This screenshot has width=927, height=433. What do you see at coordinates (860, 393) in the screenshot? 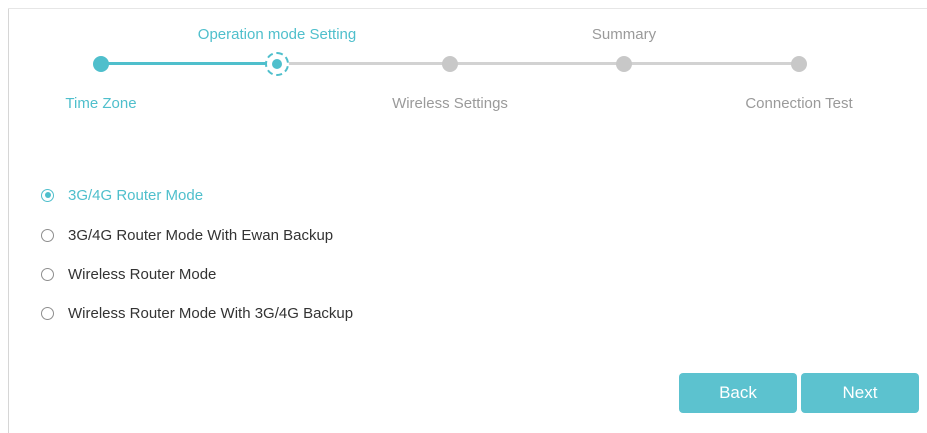
I see `next-button: Next` at bounding box center [860, 393].